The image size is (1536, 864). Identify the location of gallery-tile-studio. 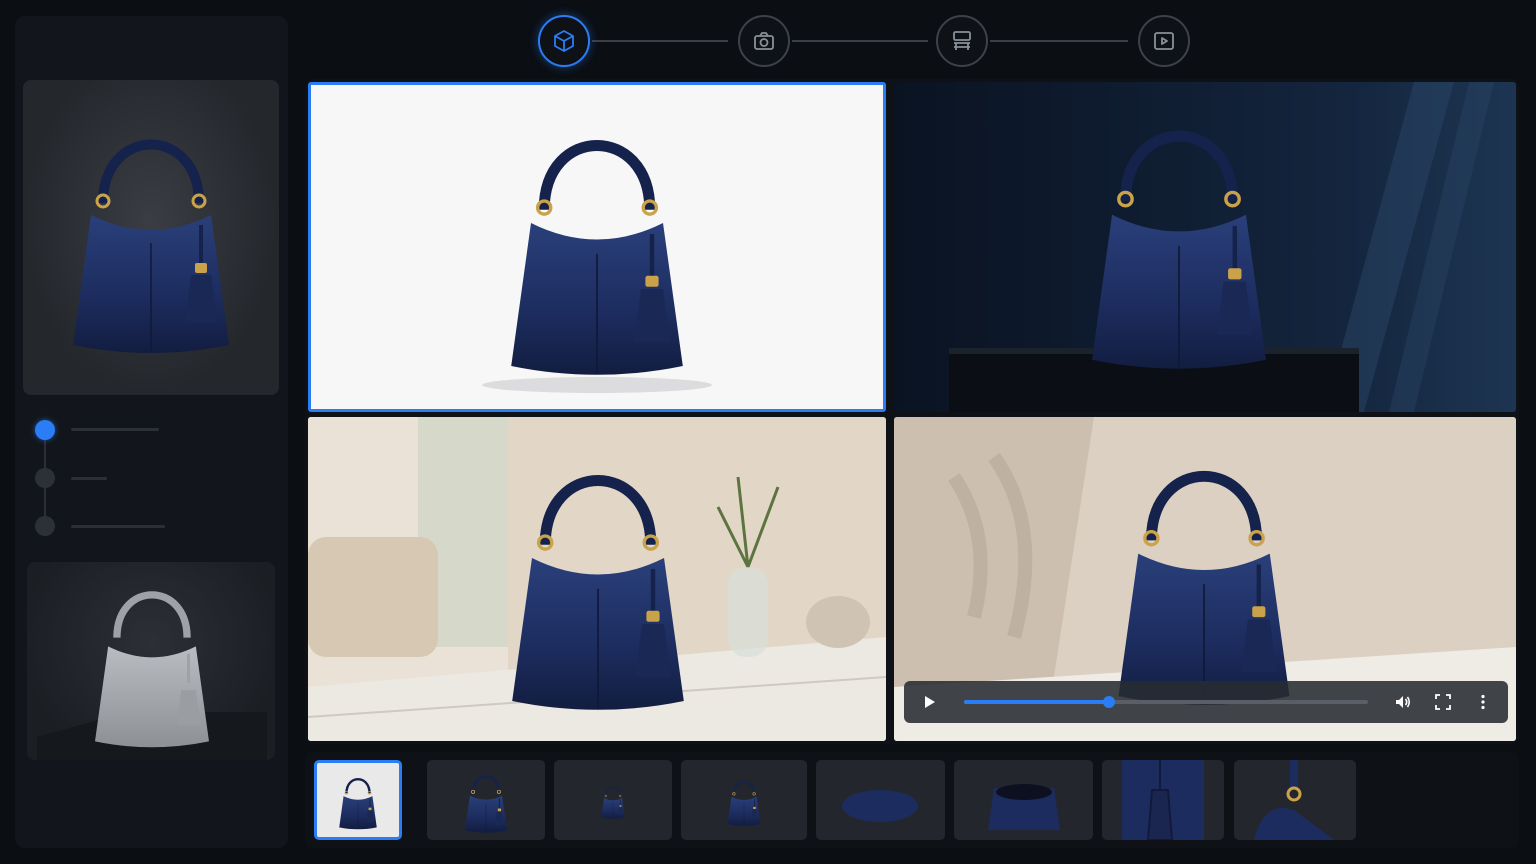
(597, 247).